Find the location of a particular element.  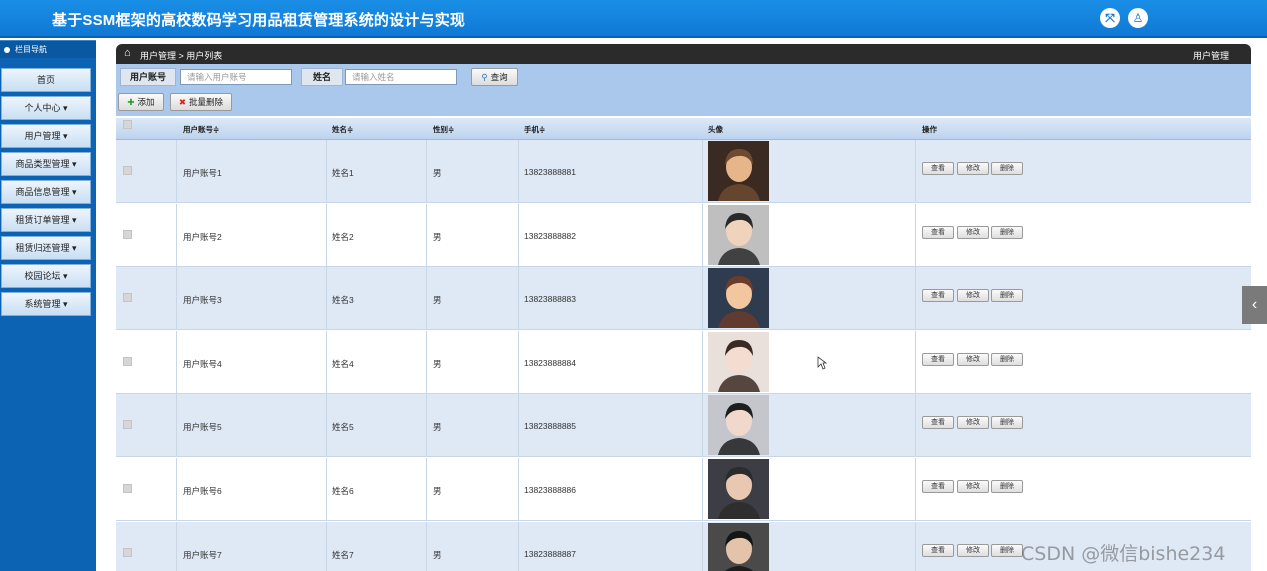

collapse-chevron-icon: ‹ is located at coordinates (1254, 305).